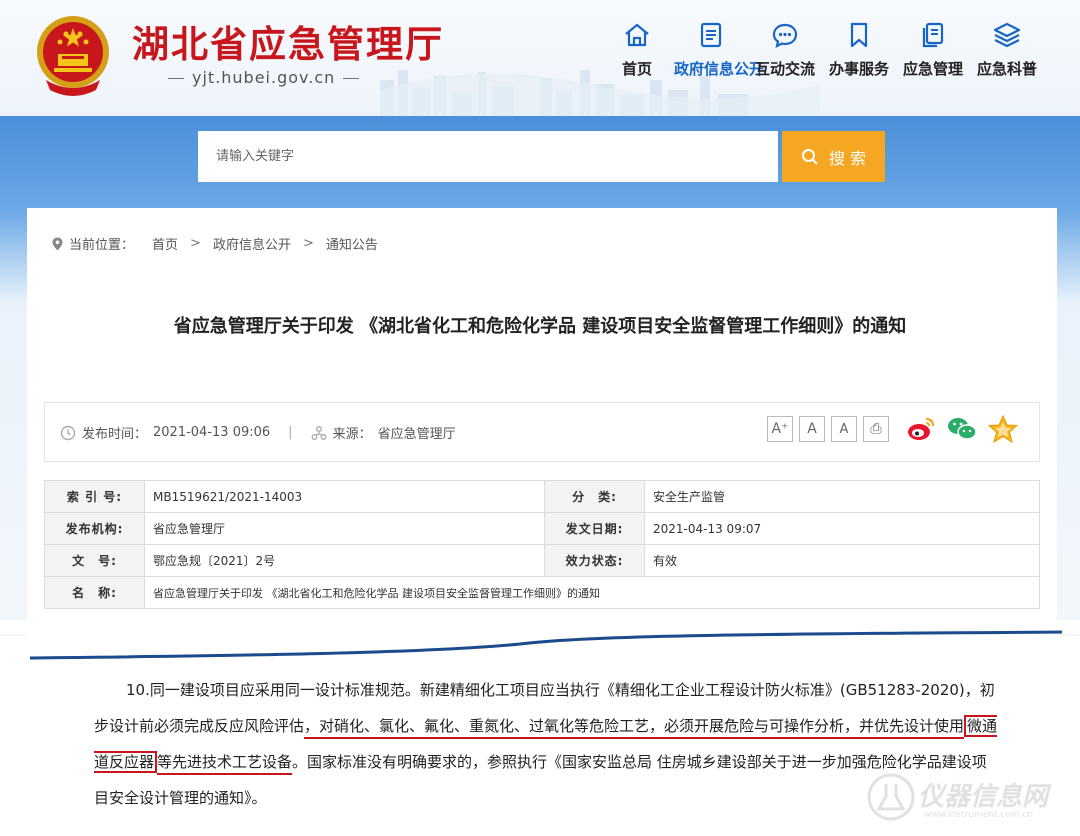 The height and width of the screenshot is (836, 1080). I want to click on nav-label: 政府信息公开, so click(719, 69).